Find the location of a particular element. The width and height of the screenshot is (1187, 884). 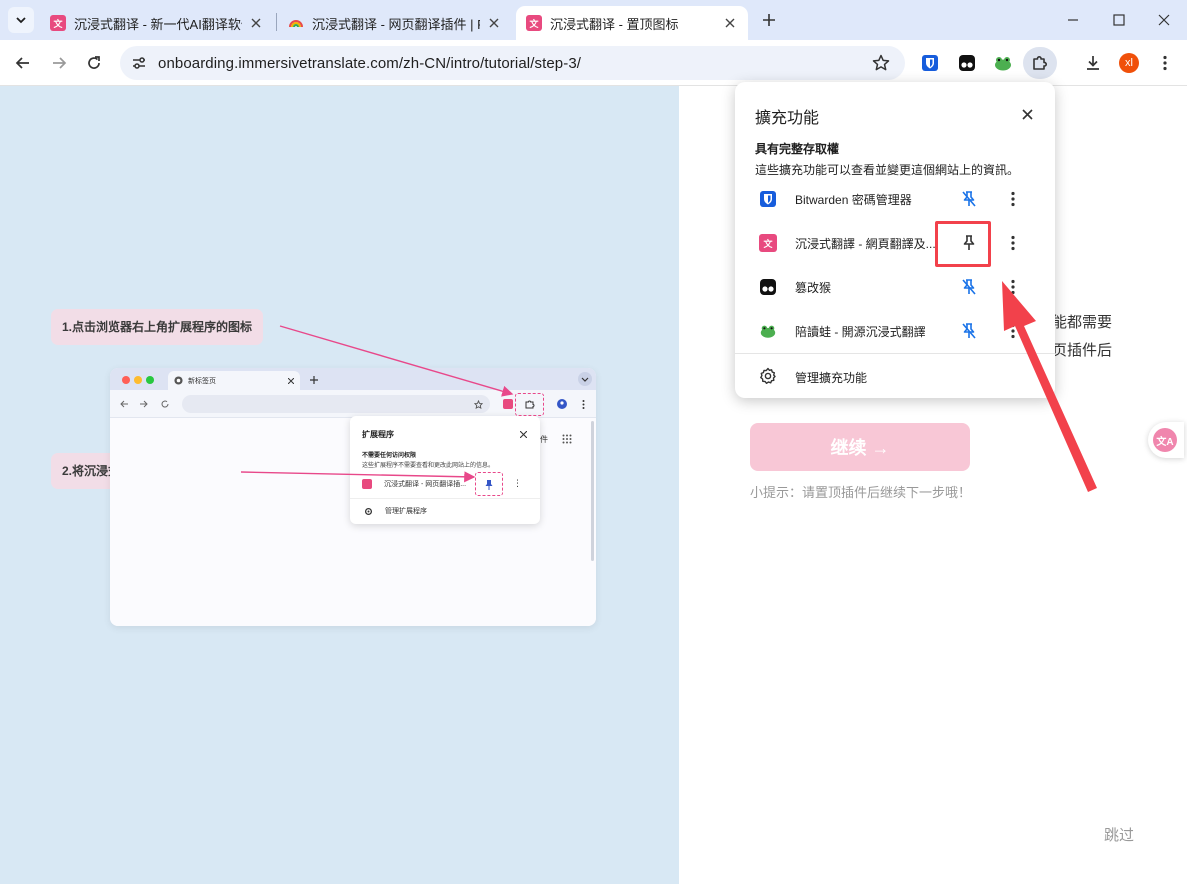

extension-row-tampermonkey: 篡改猴 is located at coordinates (895, 287).